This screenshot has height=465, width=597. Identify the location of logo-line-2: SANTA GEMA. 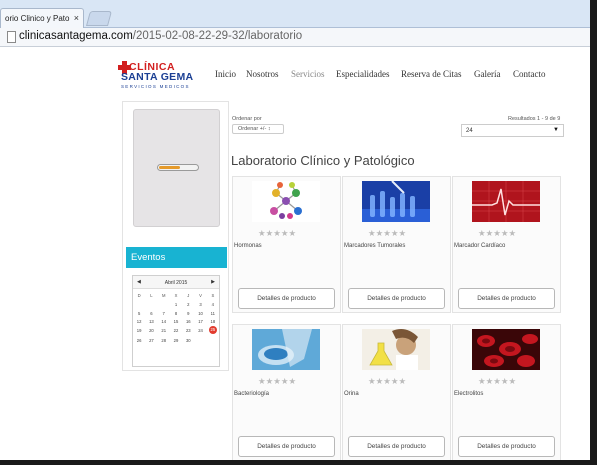
(157, 77).